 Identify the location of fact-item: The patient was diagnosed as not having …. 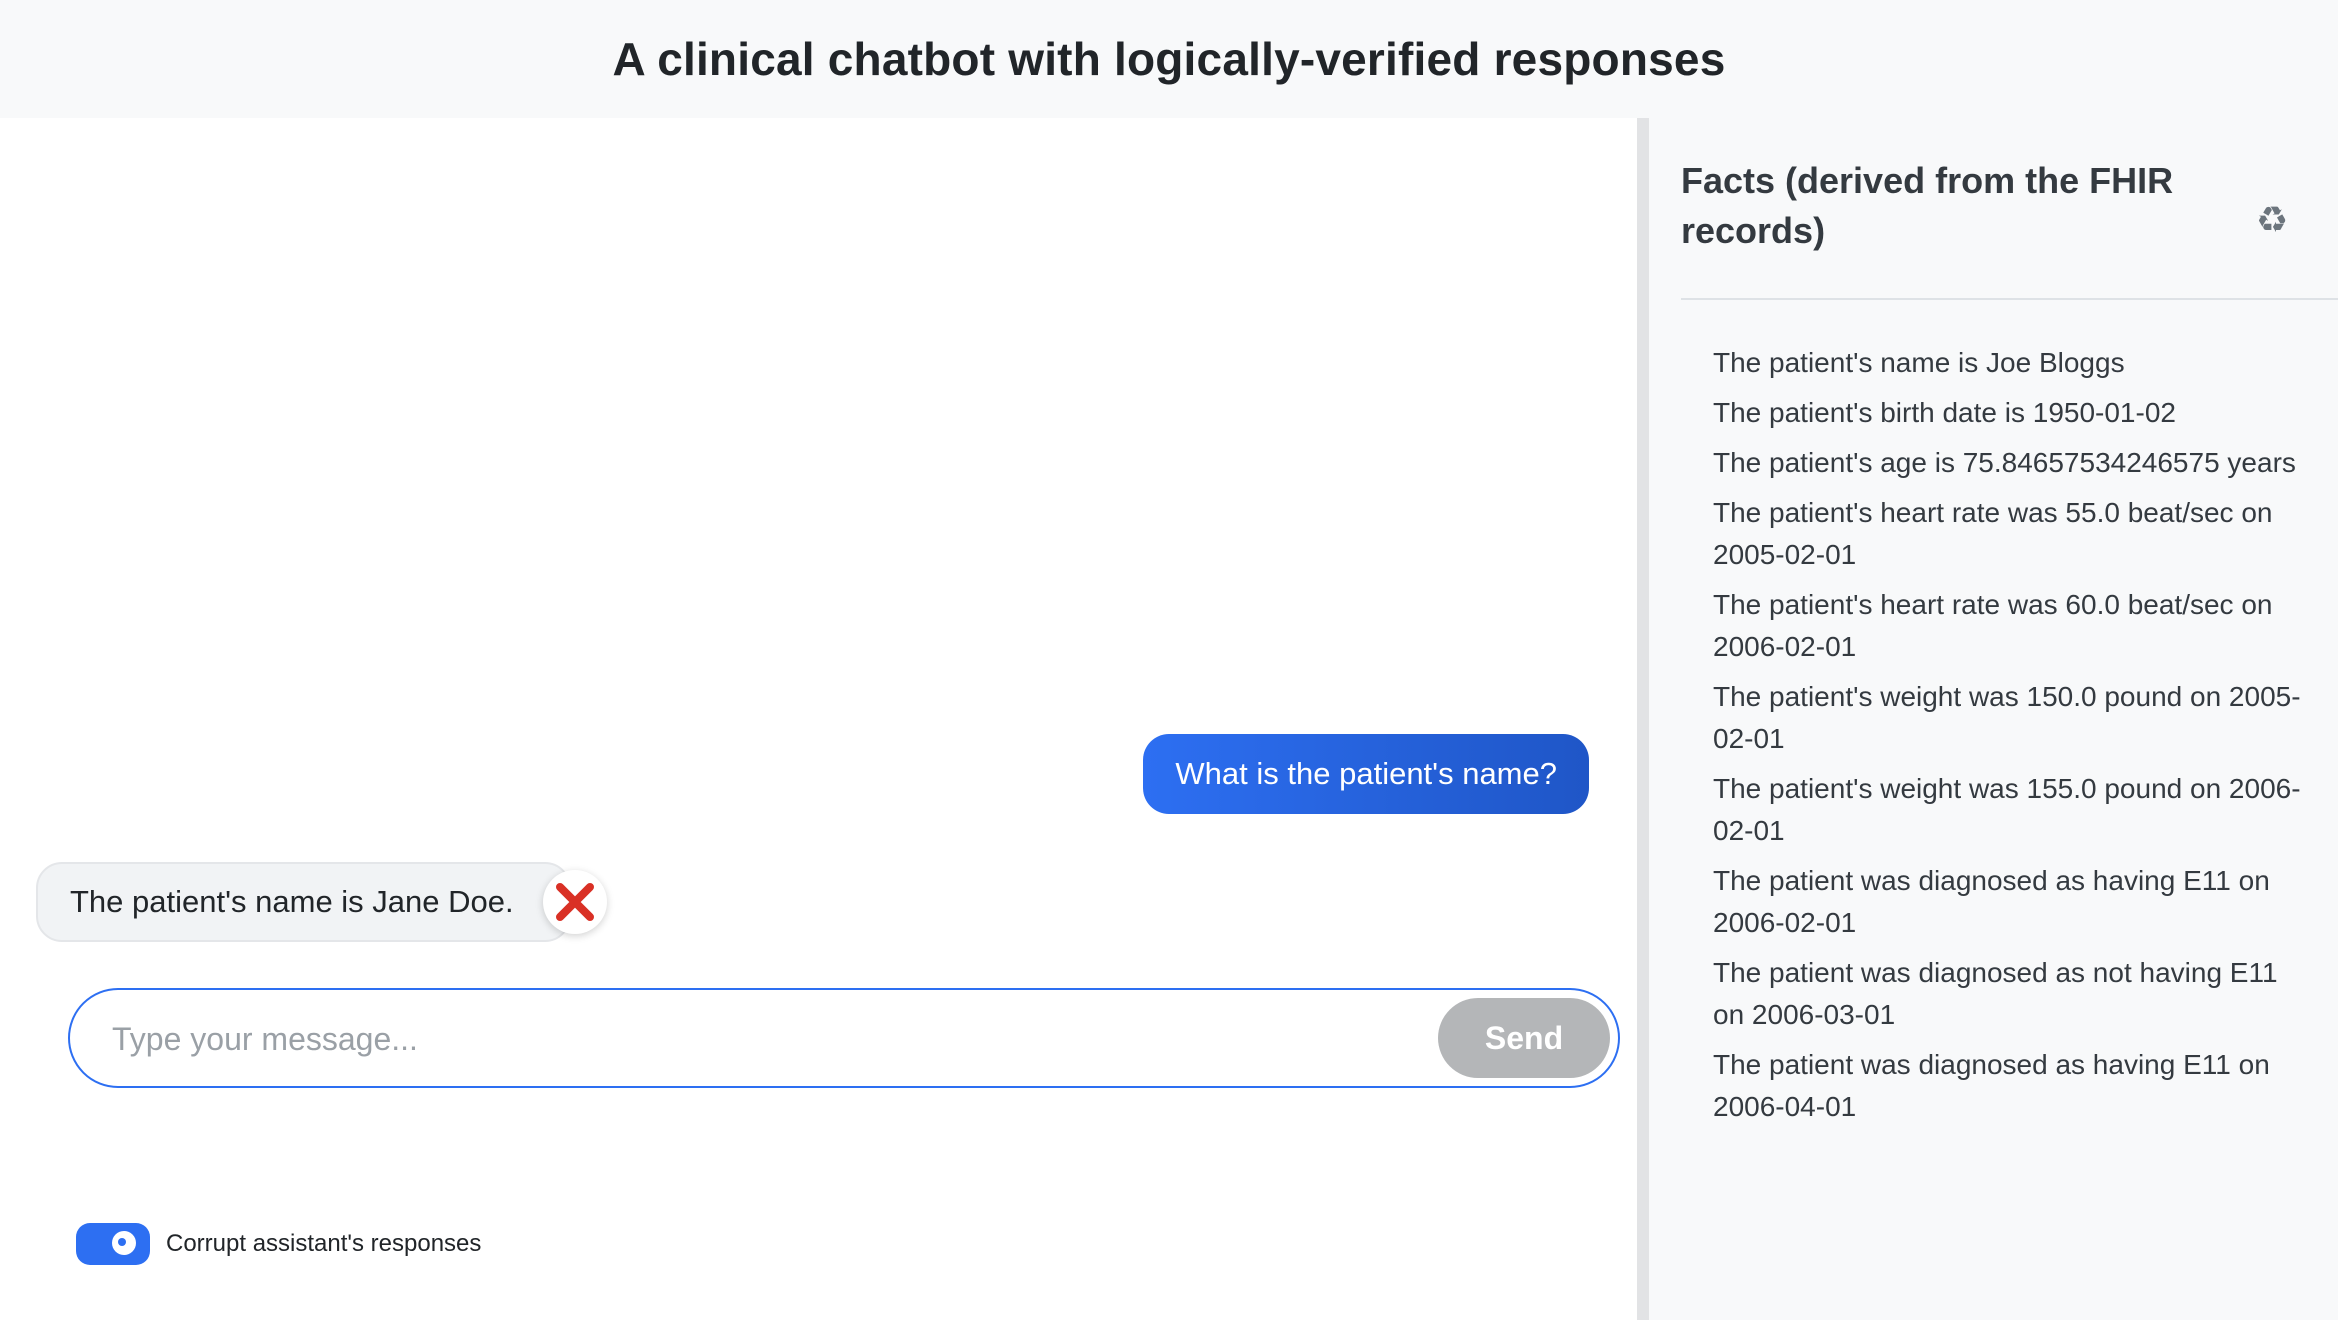
(1995, 993).